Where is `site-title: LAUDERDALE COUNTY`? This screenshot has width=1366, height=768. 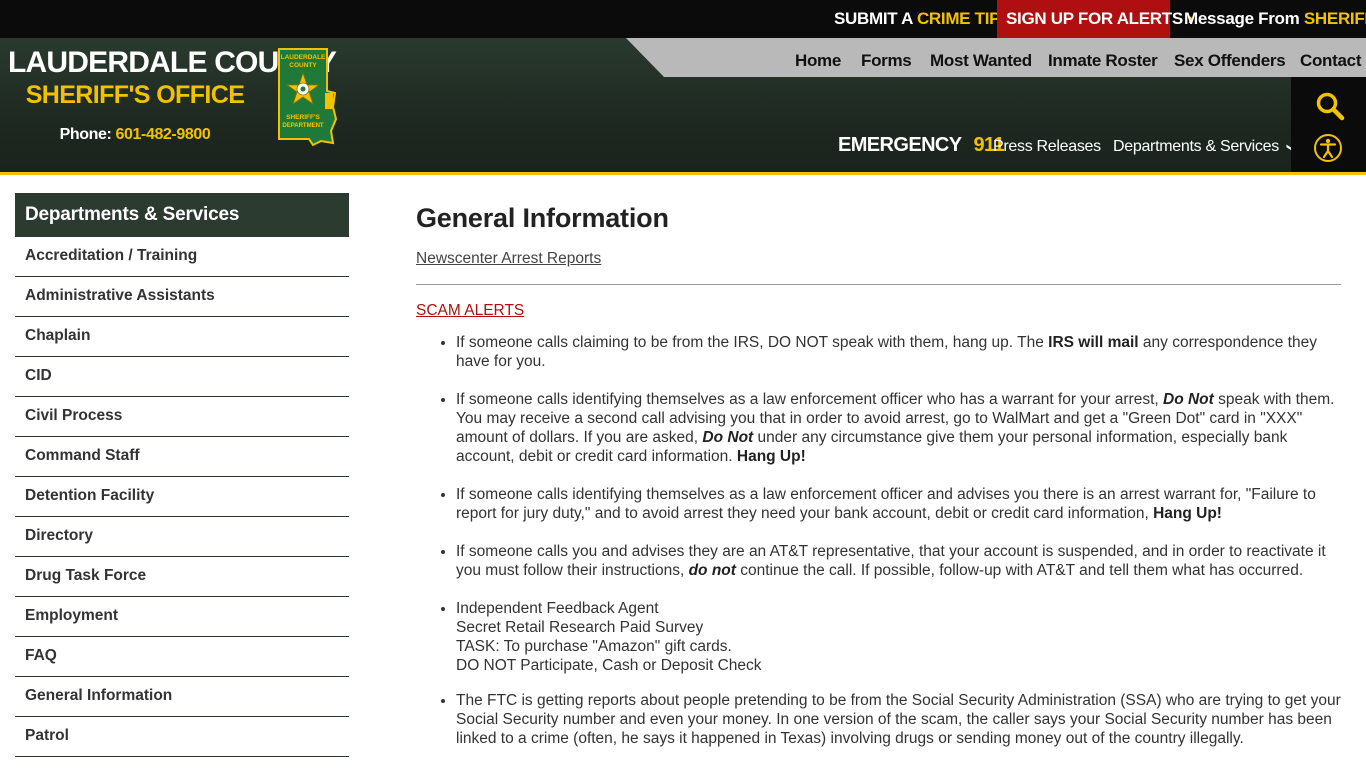
site-title: LAUDERDALE COUNTY is located at coordinates (172, 63).